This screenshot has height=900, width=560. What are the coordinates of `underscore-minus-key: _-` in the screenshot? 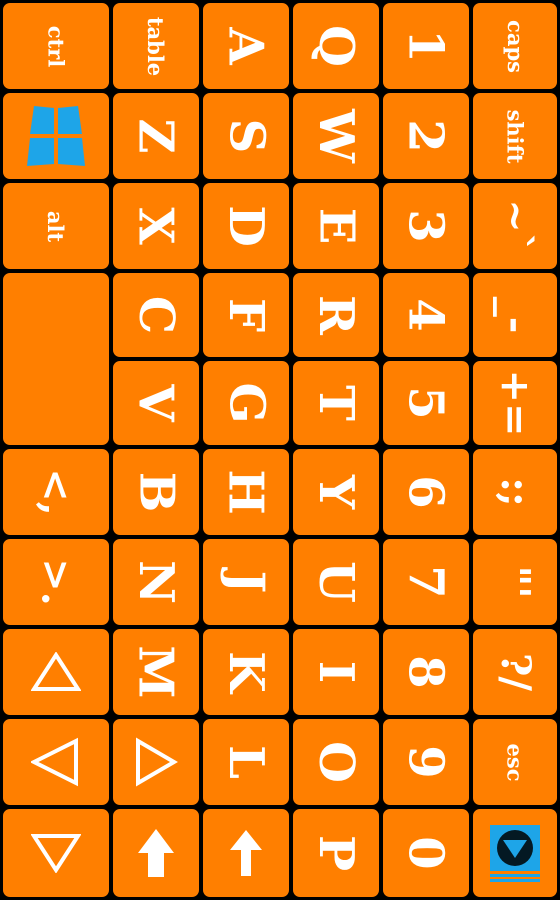 It's located at (515, 315).